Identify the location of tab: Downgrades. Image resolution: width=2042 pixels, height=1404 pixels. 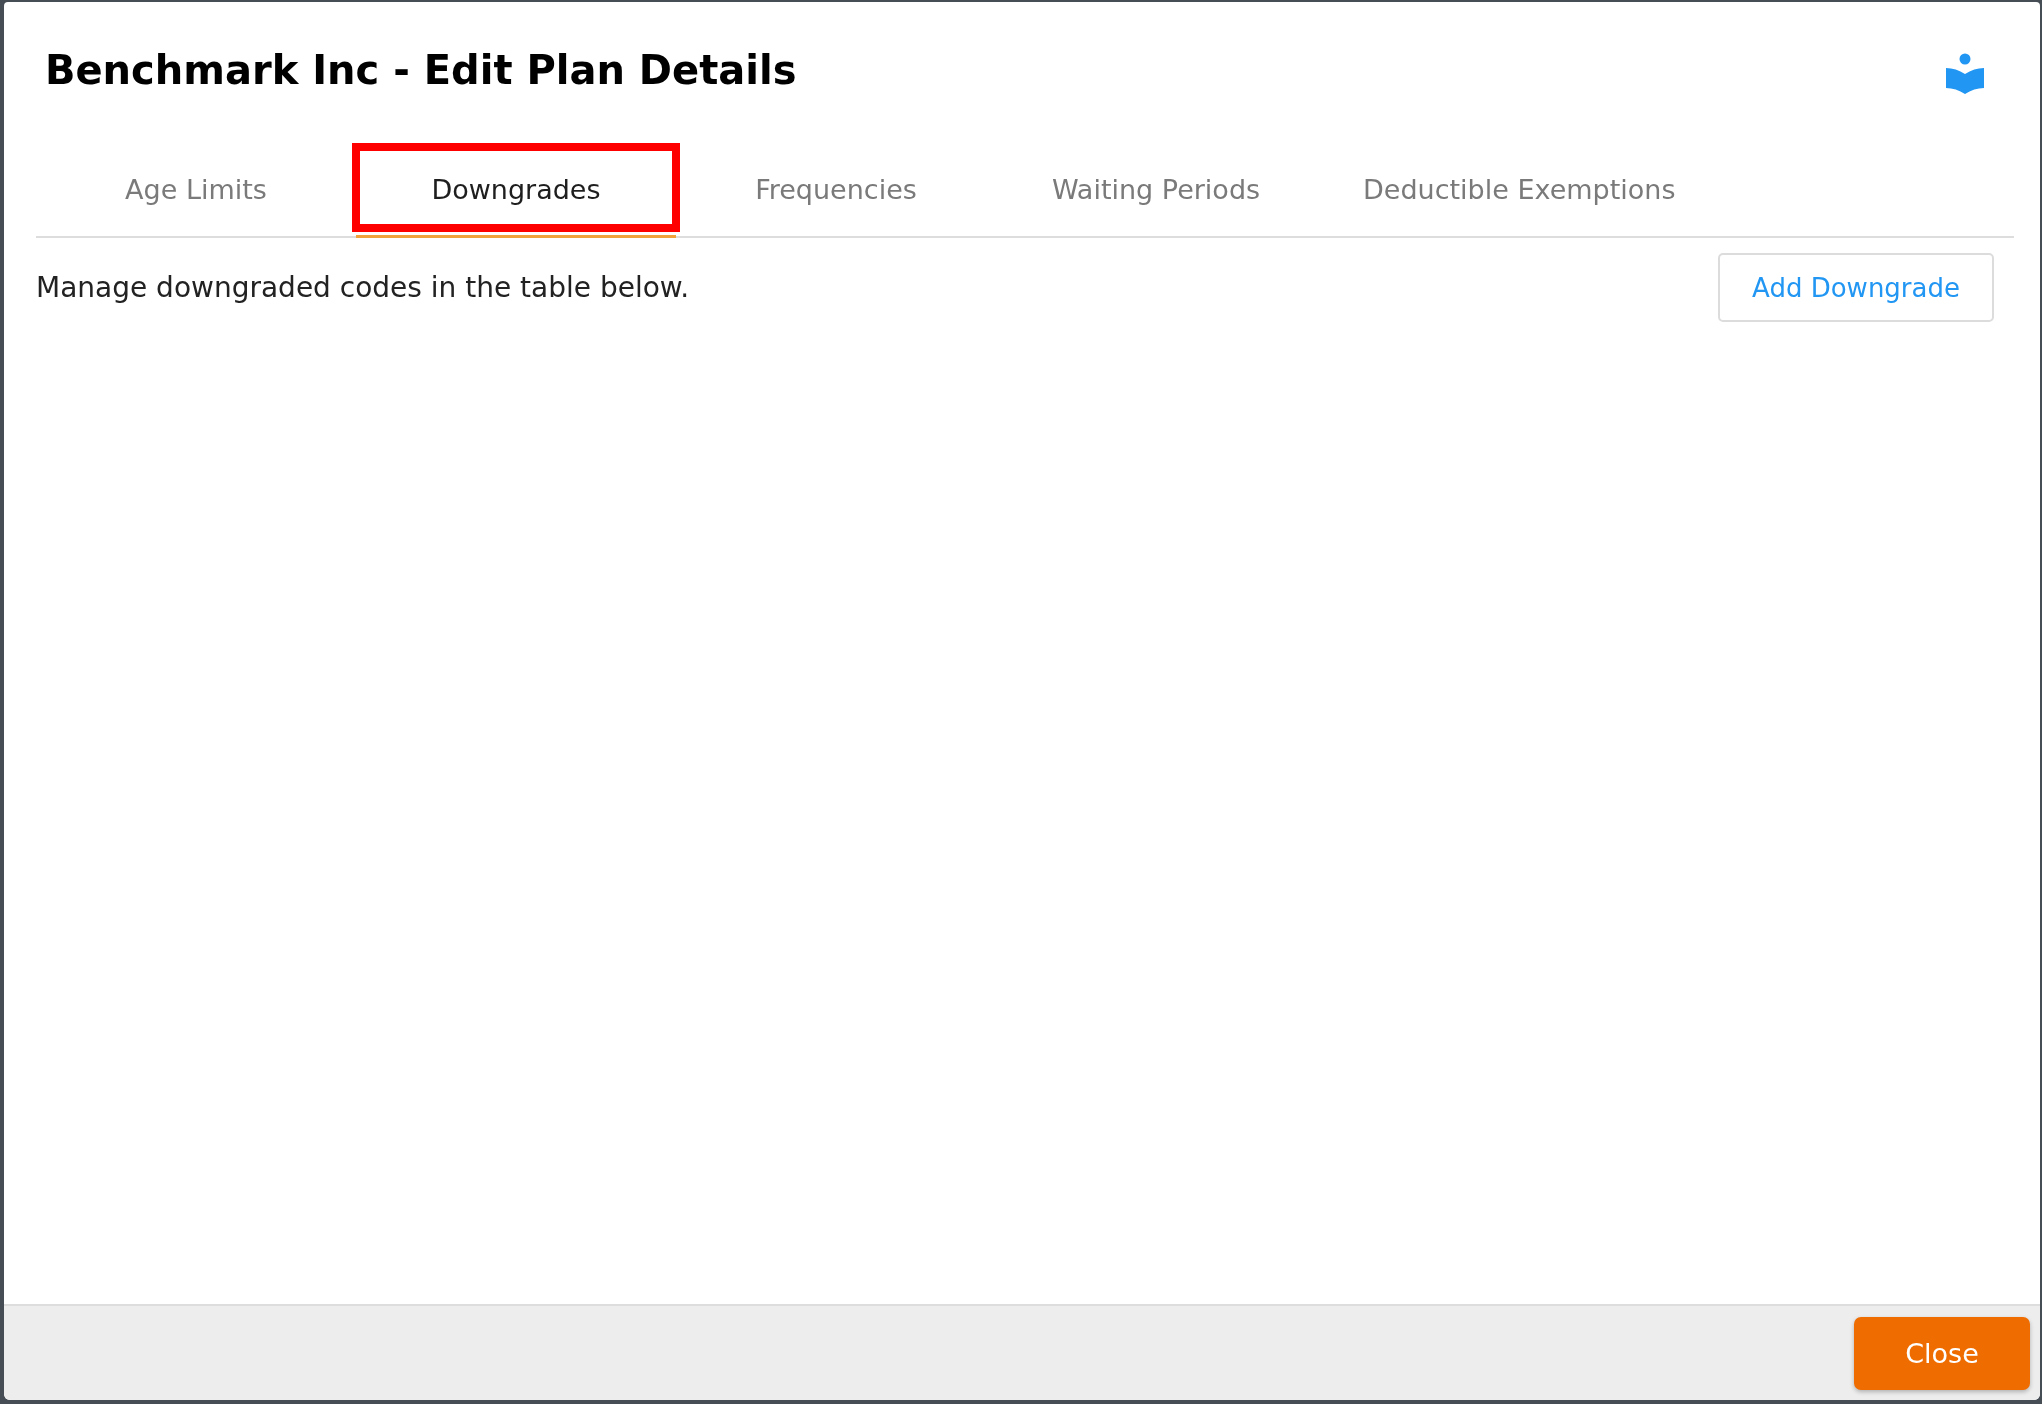
(516, 190).